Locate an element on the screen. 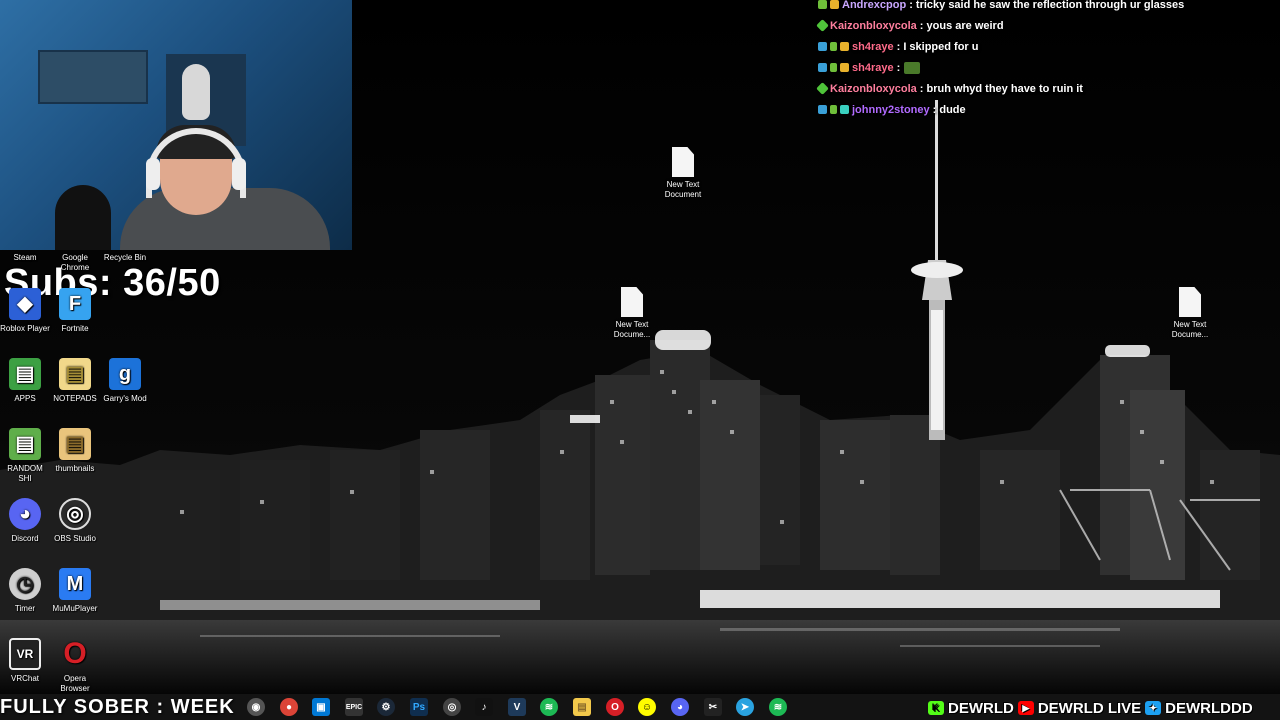 This screenshot has width=1280, height=720. wall-poster is located at coordinates (93, 77).